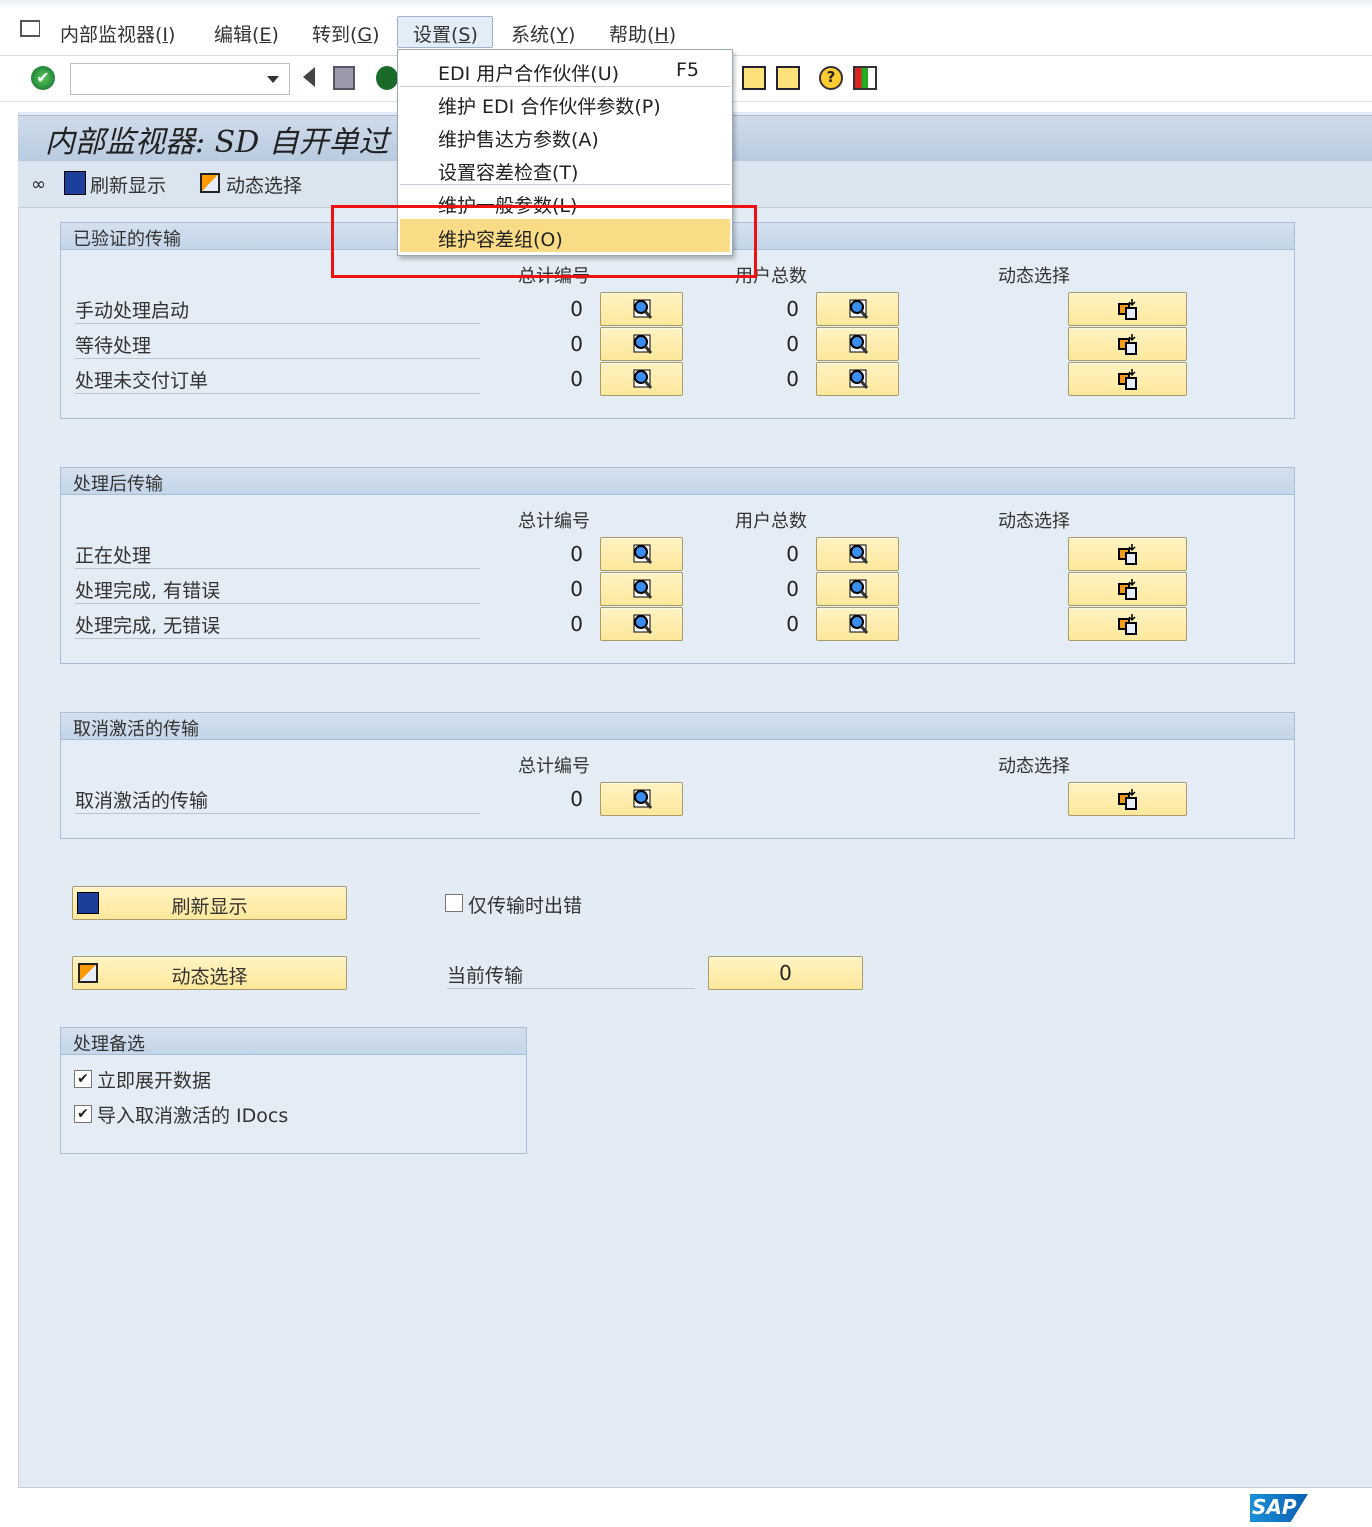  Describe the element at coordinates (454, 903) in the screenshot. I see `only-errors-checkbox` at that location.